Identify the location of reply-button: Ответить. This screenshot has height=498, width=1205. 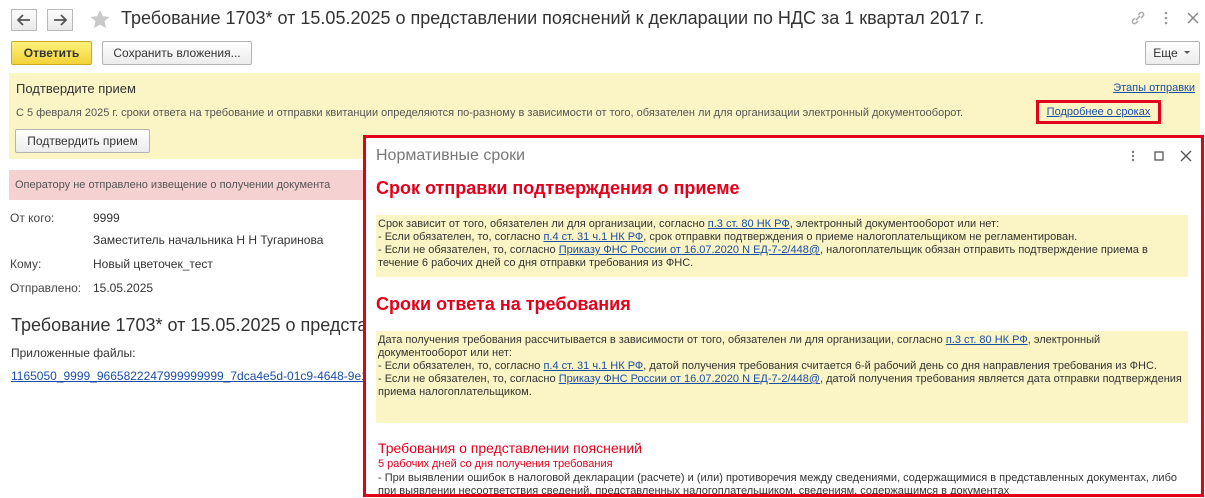
(51, 53).